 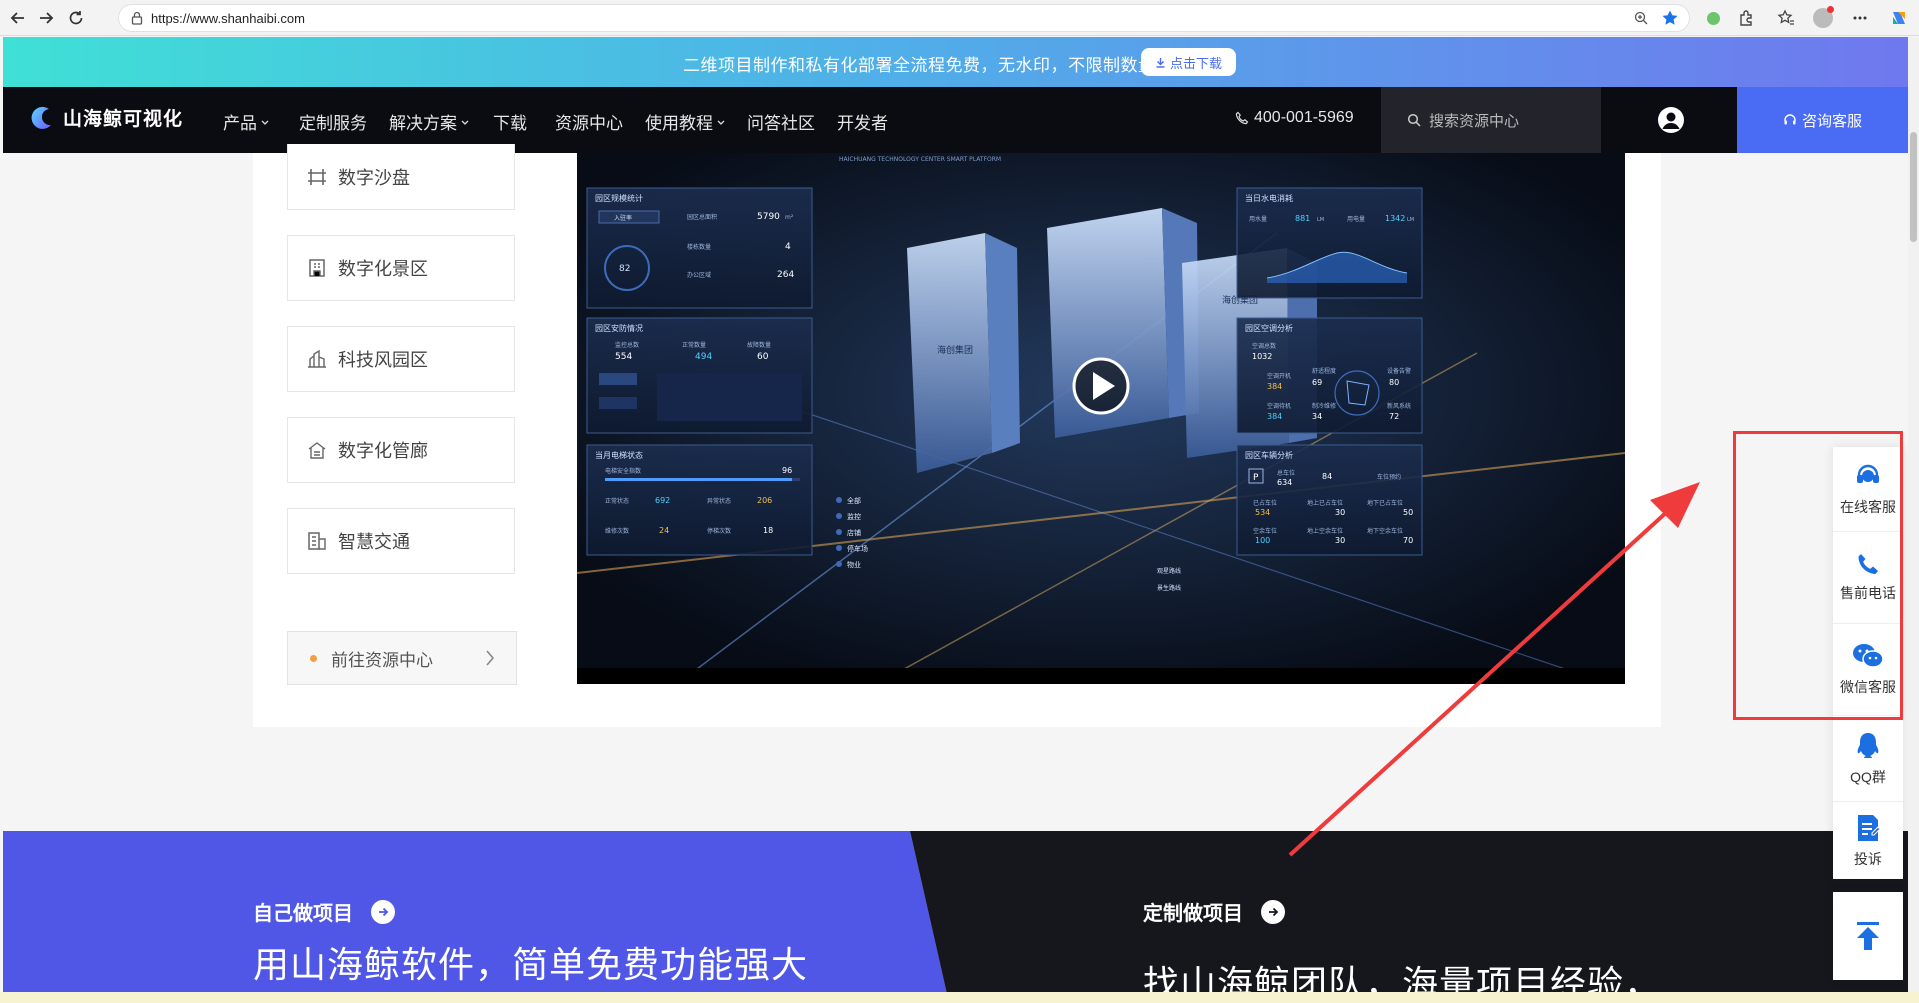 What do you see at coordinates (788, 247) in the screenshot?
I see `svg-text: 4` at bounding box center [788, 247].